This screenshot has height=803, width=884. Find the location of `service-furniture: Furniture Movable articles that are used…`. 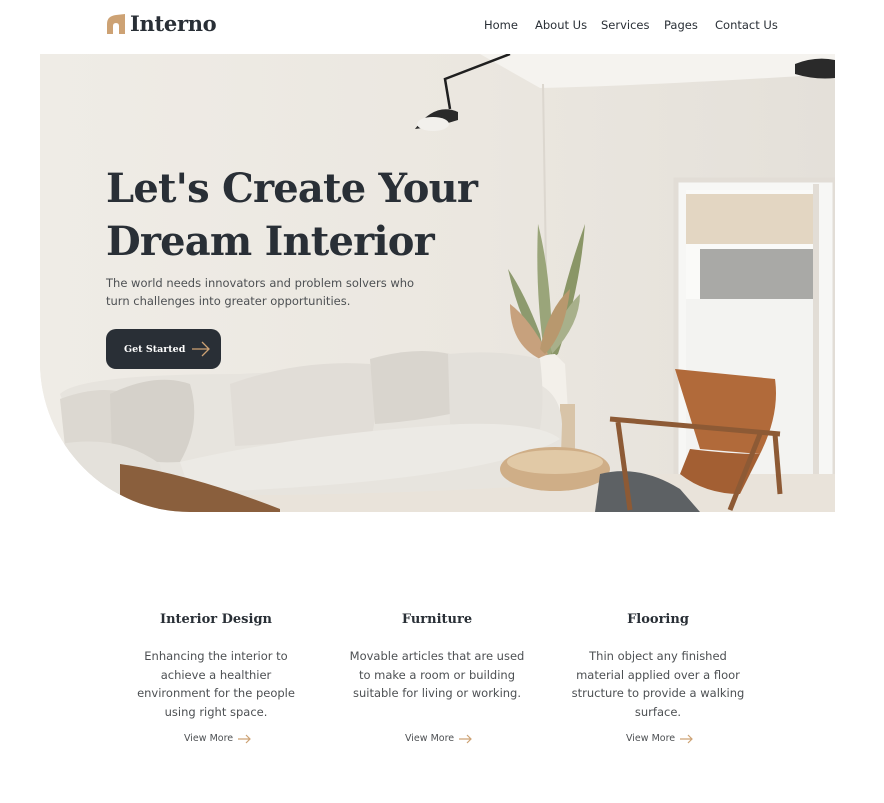

service-furniture: Furniture Movable articles that are used… is located at coordinates (437, 657).